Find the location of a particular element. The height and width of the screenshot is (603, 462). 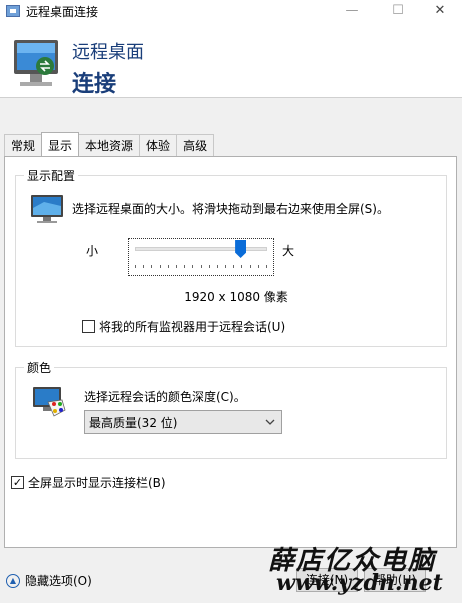

title-bar: 远程桌面连接 — ☐ ✕ is located at coordinates (231, 11).